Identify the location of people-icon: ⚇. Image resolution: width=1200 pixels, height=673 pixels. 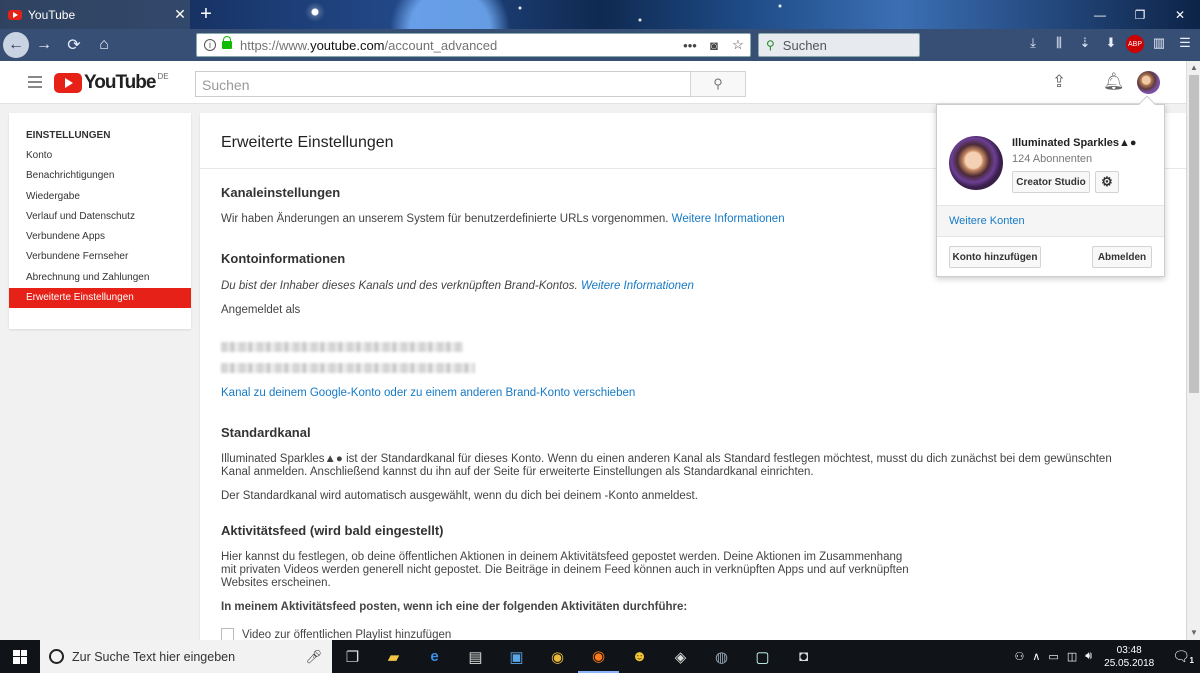
(1019, 656).